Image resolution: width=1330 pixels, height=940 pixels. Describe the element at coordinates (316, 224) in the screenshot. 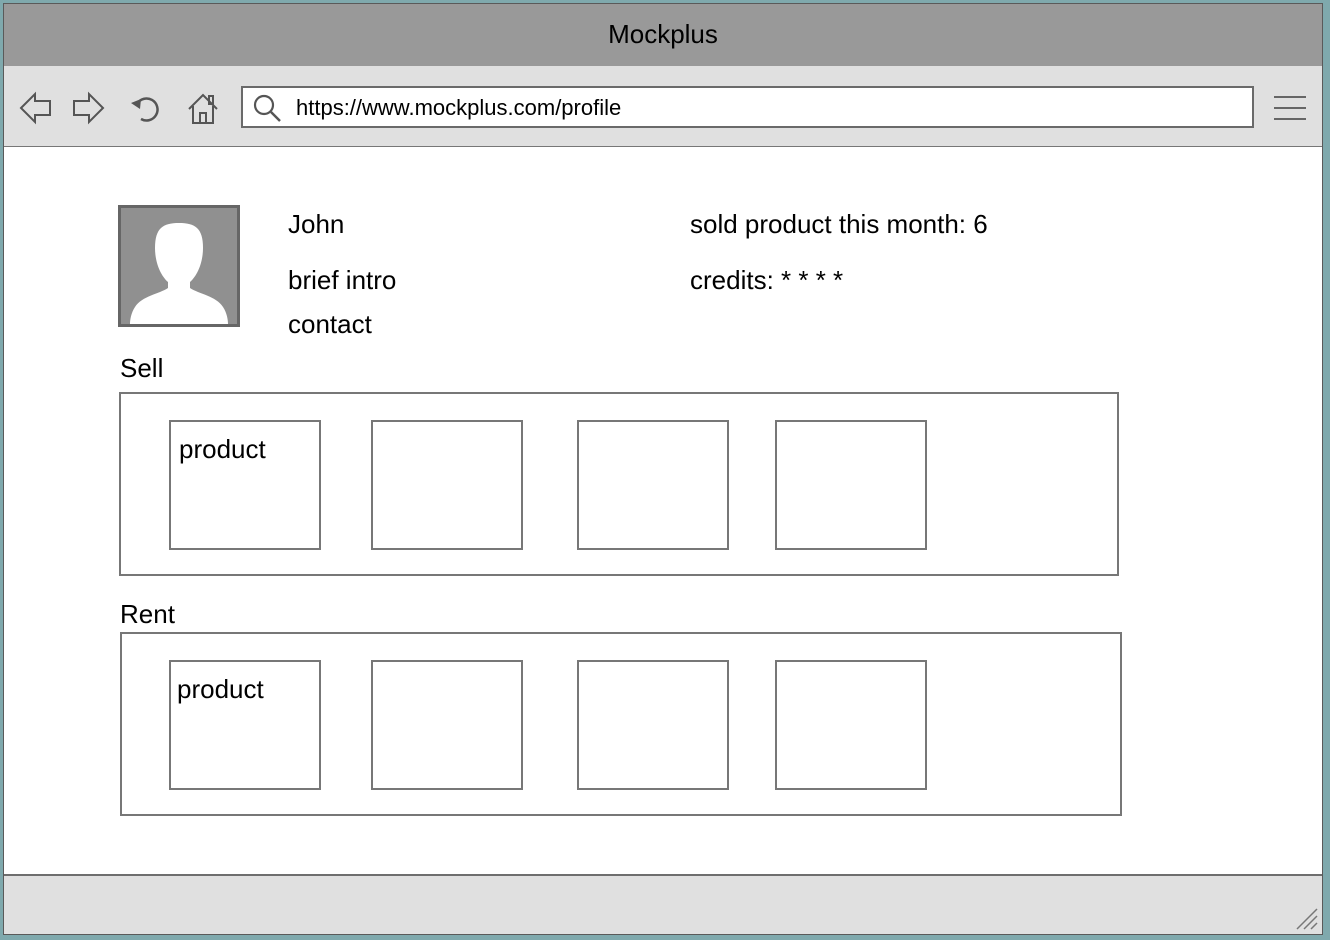

I see `profile-name: John` at that location.